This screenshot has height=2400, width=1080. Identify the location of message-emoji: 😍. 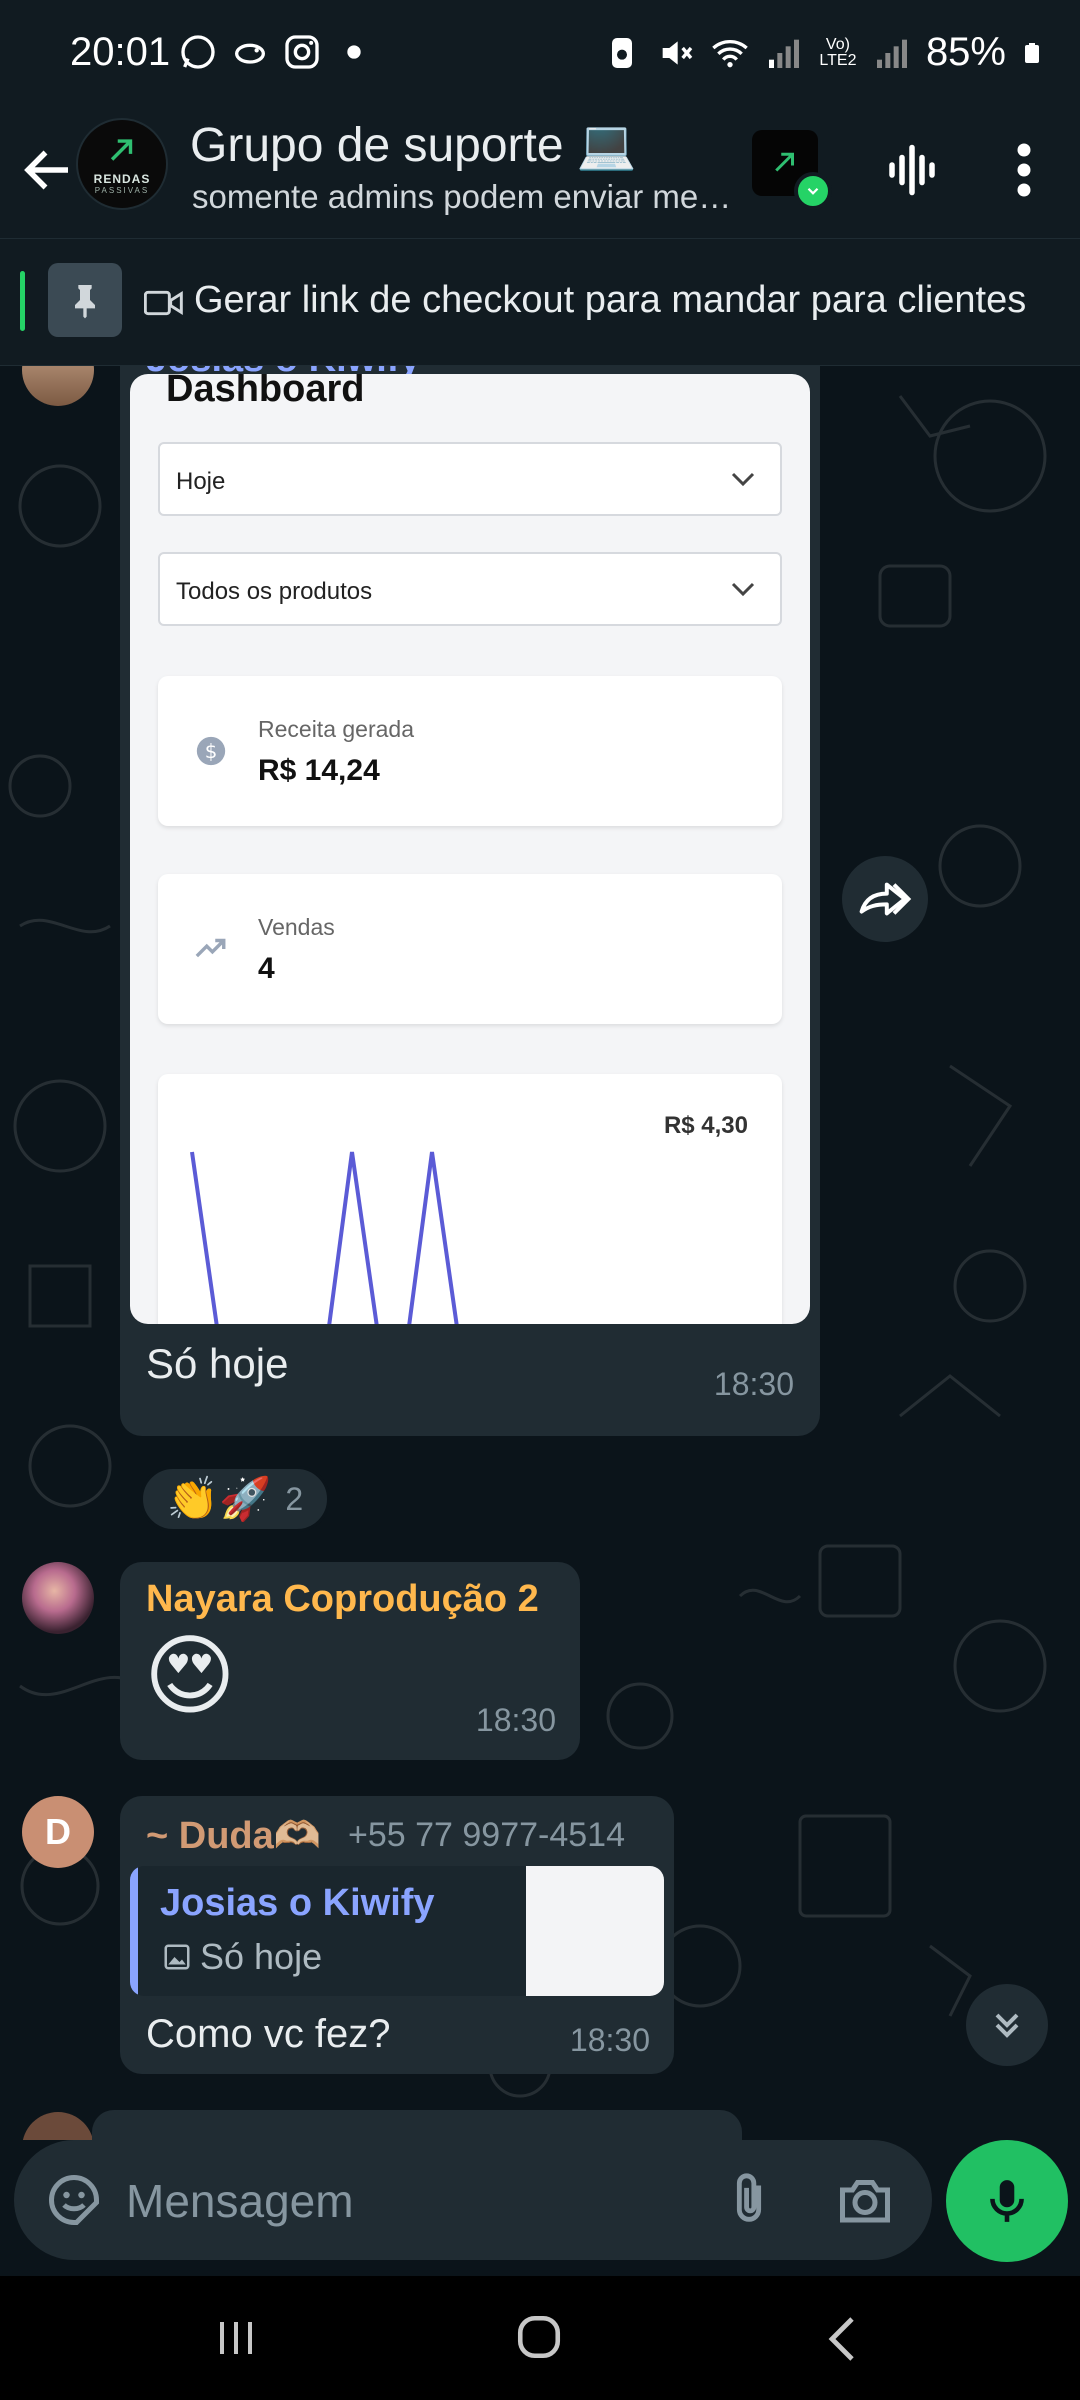
(190, 1675).